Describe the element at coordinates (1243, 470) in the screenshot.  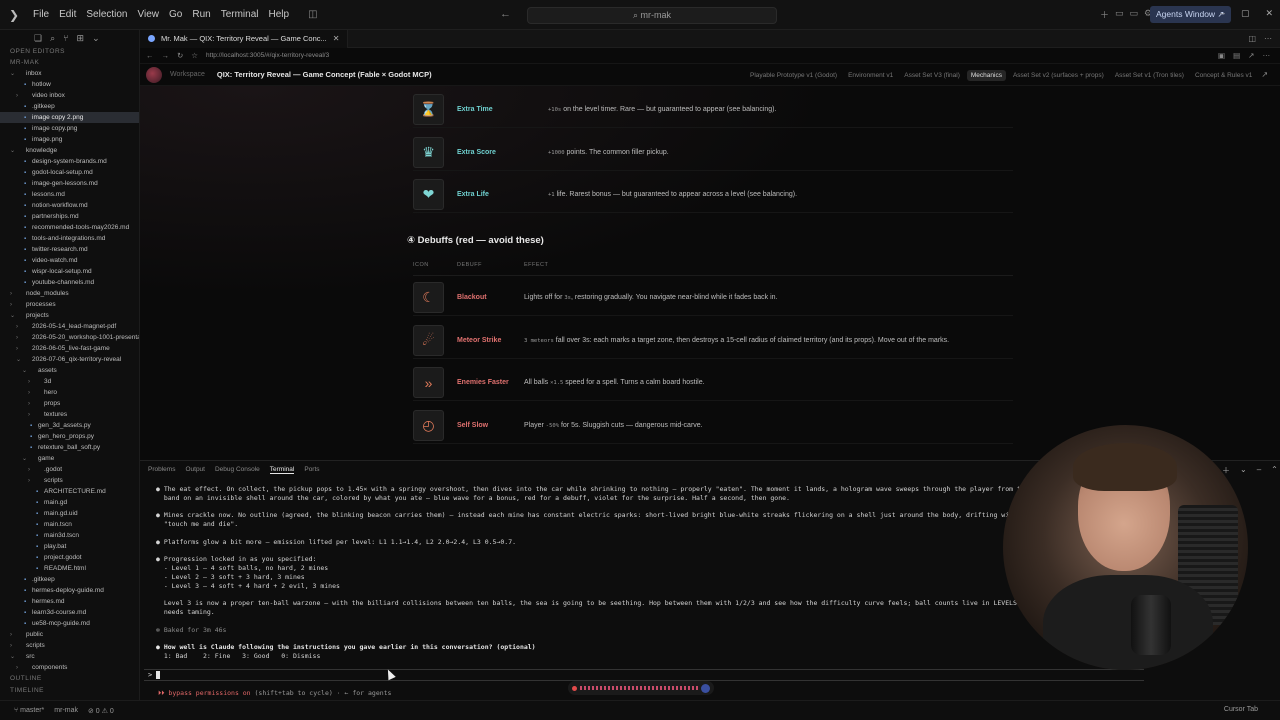
I see `terminal-menu-icon: ⌄` at that location.